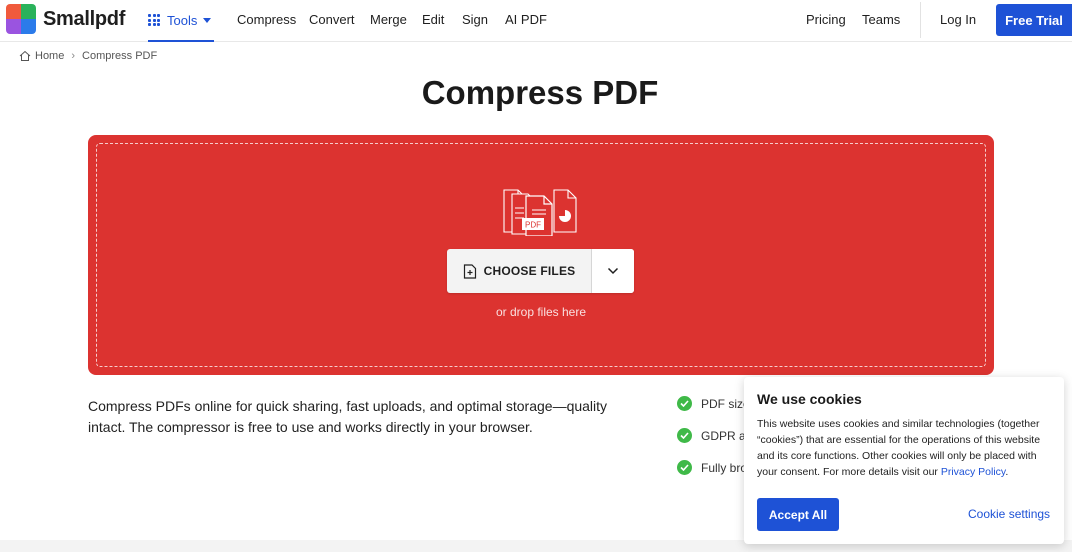 The width and height of the screenshot is (1072, 552). What do you see at coordinates (84, 18) in the screenshot?
I see `brand-name: Smallpdf` at bounding box center [84, 18].